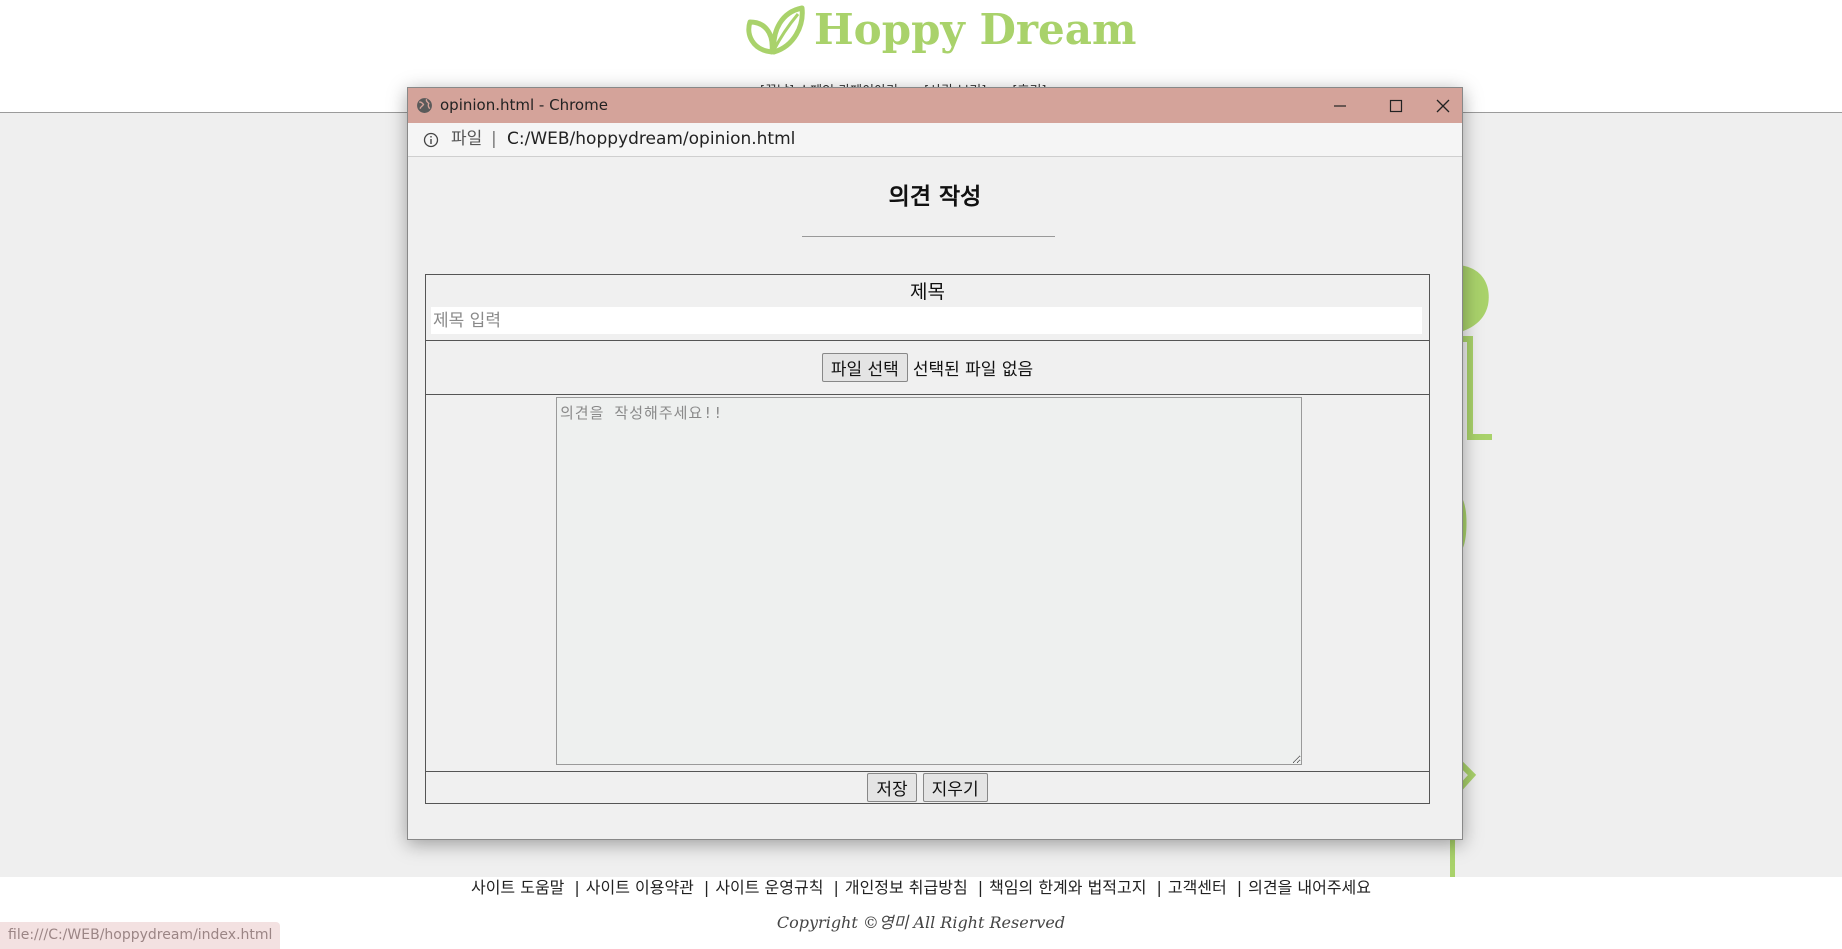 Image resolution: width=1842 pixels, height=949 pixels. I want to click on subject-input, so click(926, 320).